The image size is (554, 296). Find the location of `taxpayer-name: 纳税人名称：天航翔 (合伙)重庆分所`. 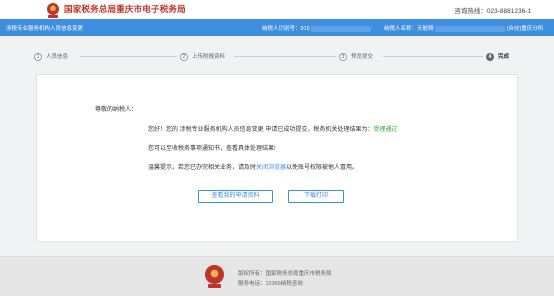

taxpayer-name: 纳税人名称：天航翔 (合伙)重庆分所 is located at coordinates (463, 28).